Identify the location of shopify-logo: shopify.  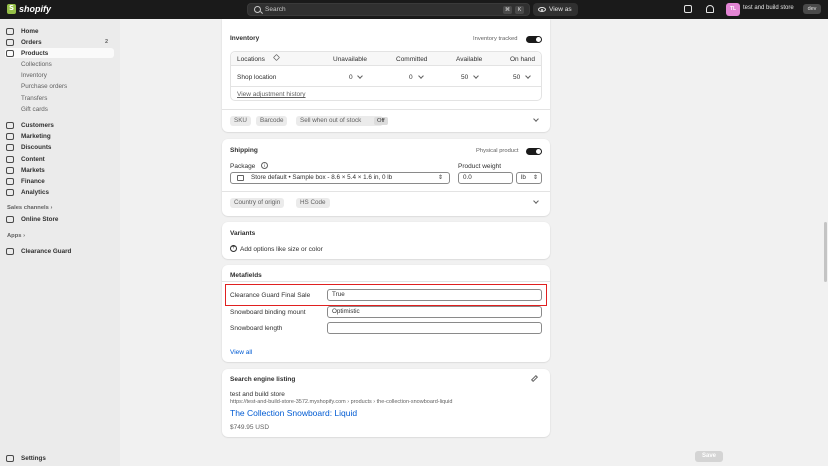
(29, 9).